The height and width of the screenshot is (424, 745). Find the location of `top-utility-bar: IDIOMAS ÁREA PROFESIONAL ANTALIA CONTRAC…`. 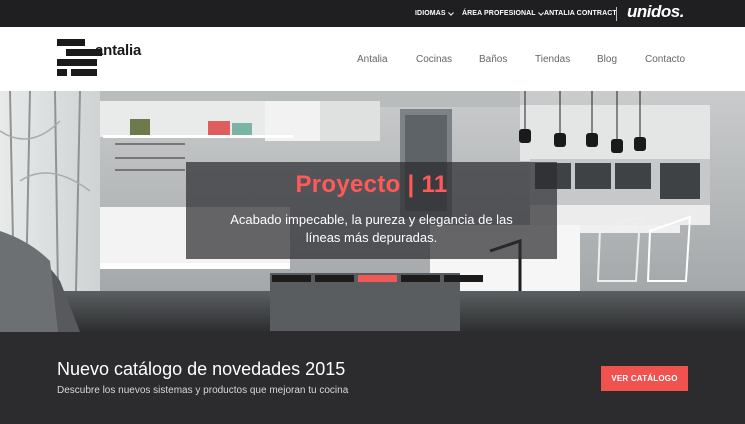

top-utility-bar: IDIOMAS ÁREA PROFESIONAL ANTALIA CONTRAC… is located at coordinates (372, 13).